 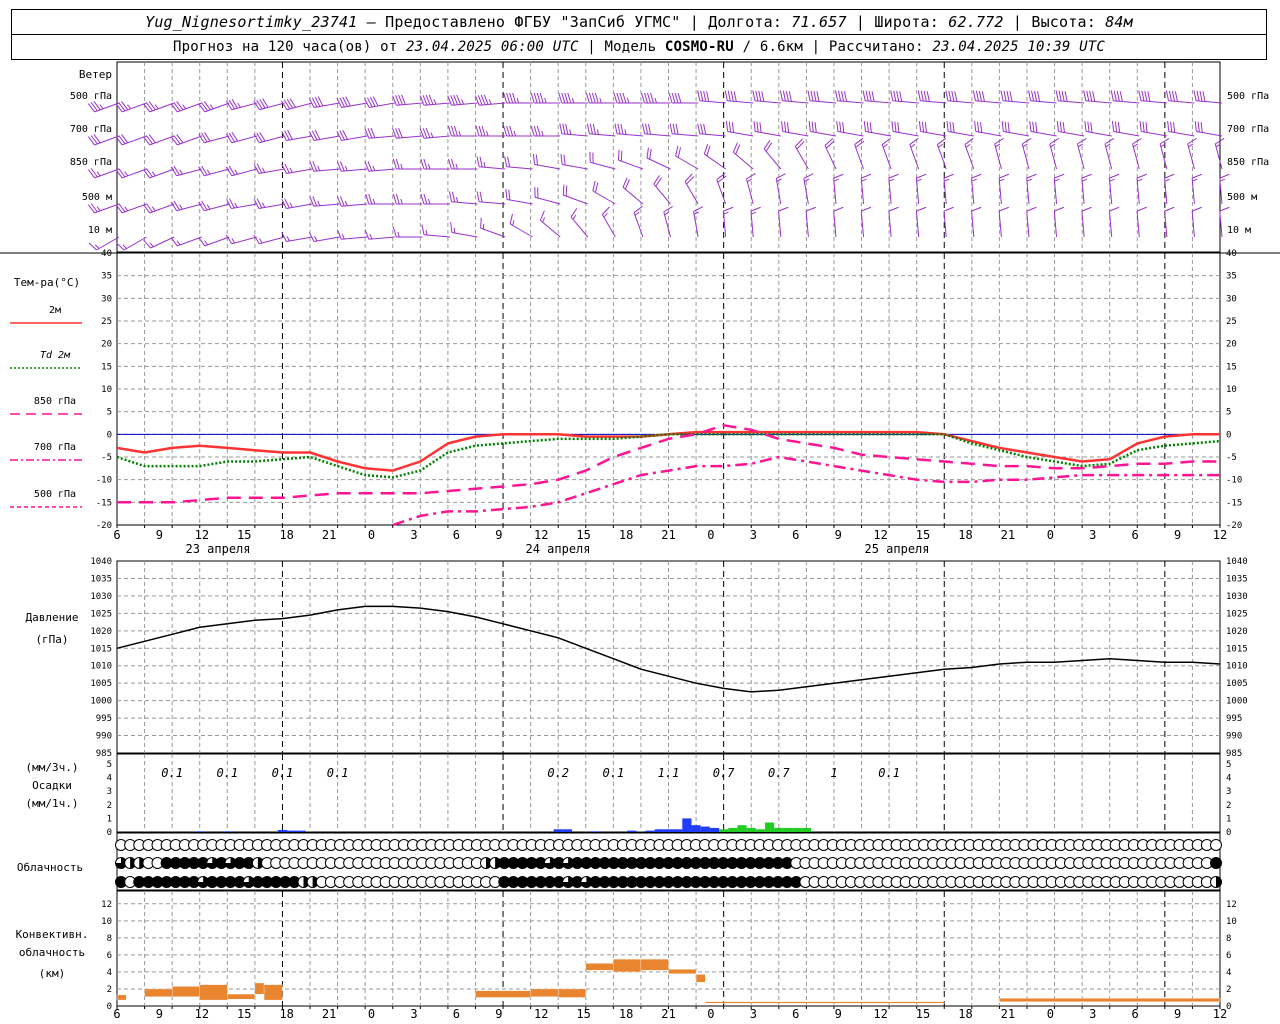 What do you see at coordinates (159, 1014) in the screenshot?
I see `conv-xtick-label: 9` at bounding box center [159, 1014].